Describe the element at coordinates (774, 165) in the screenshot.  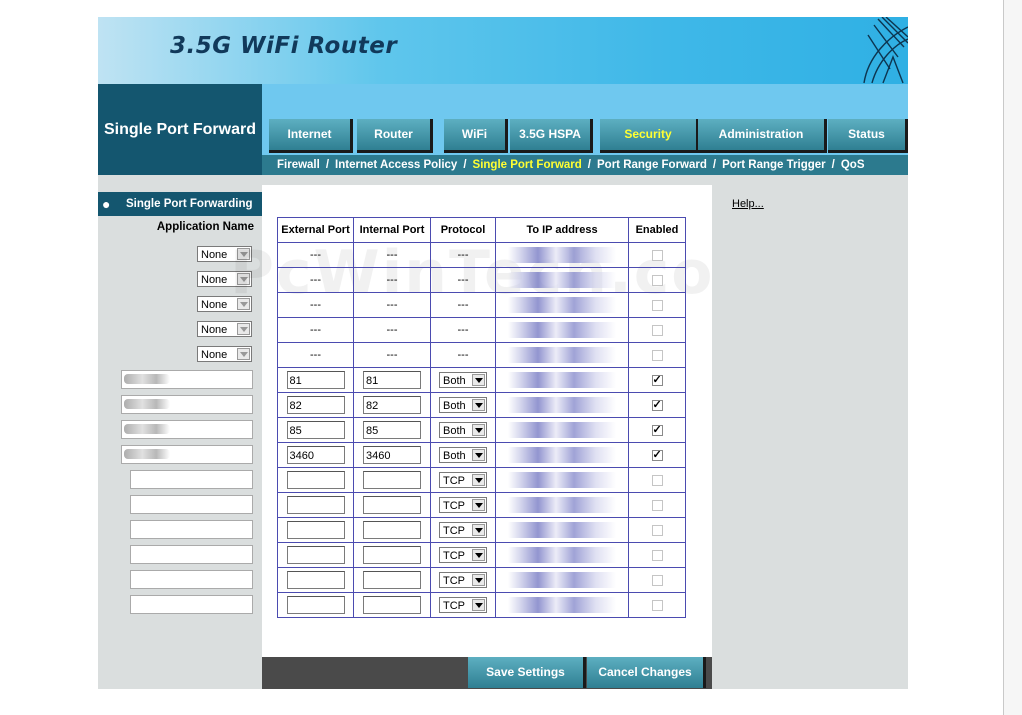
I see `subnav-port-range-trigger: Port Range Trigger` at that location.